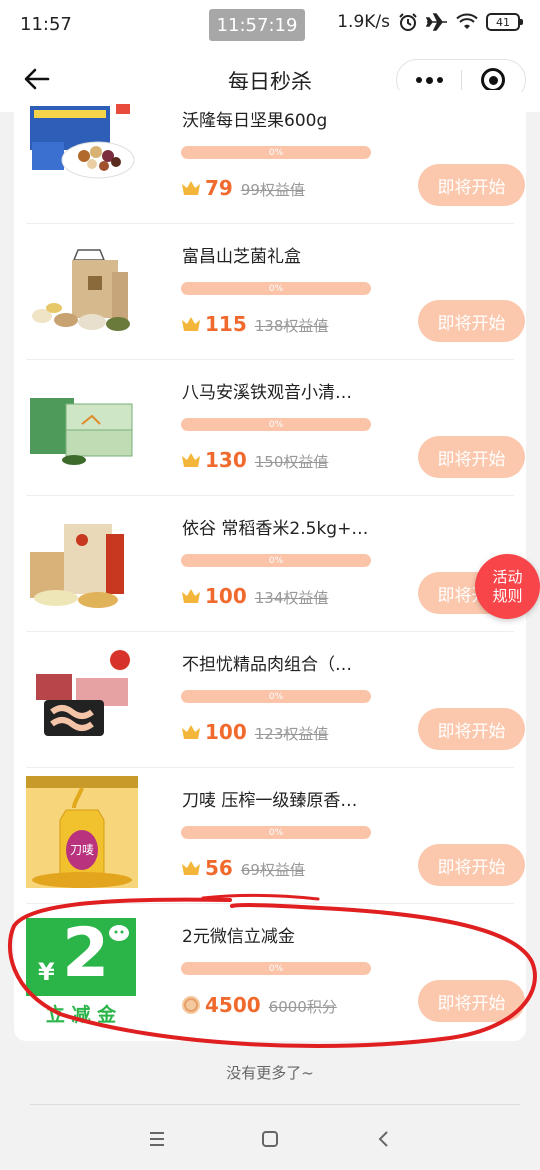 The height and width of the screenshot is (1170, 540). I want to click on product-name: 2元微信立减金, so click(238, 937).